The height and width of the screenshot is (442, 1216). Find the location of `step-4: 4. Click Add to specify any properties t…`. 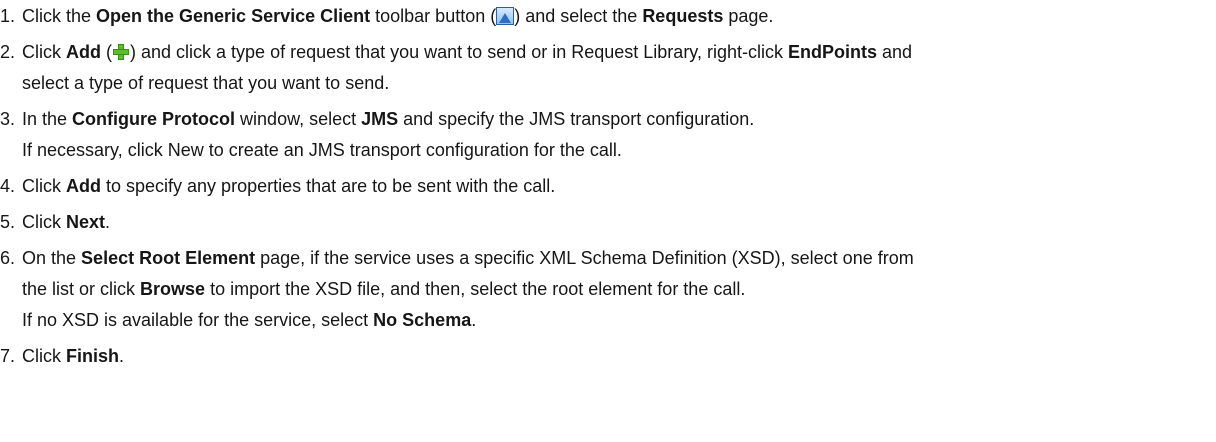

step-4: 4. Click Add to specify any properties t… is located at coordinates (608, 185).